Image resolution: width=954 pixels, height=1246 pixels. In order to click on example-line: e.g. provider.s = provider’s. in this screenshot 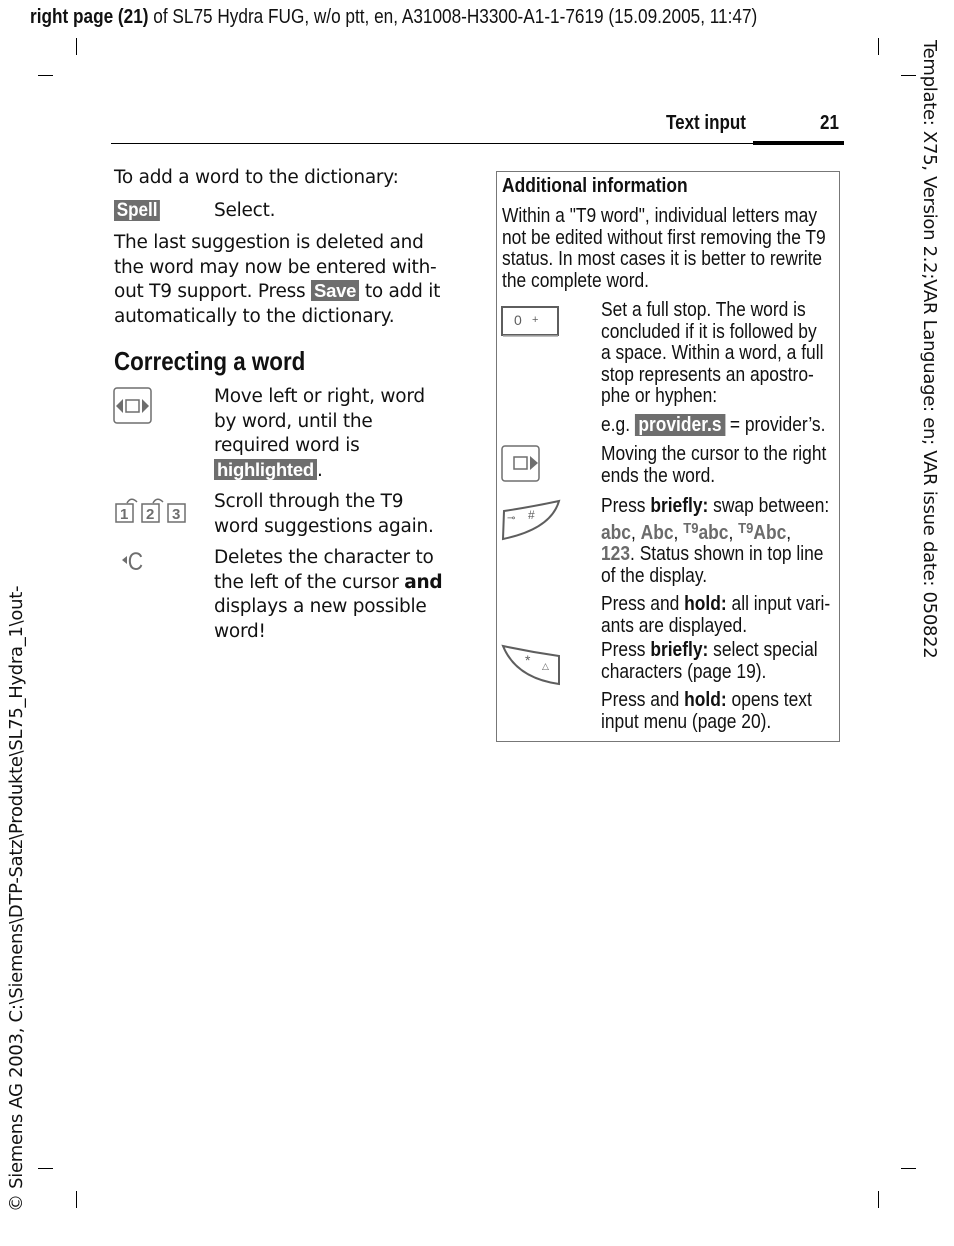, I will do `click(713, 425)`.